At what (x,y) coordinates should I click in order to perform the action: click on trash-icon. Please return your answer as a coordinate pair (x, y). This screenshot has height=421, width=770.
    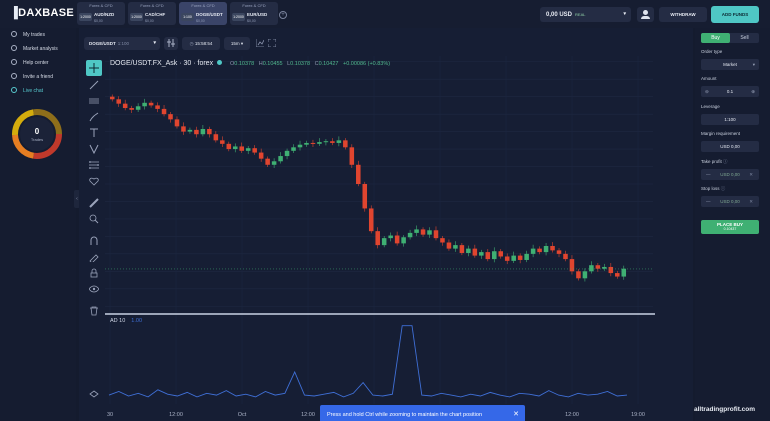
    Looking at the image, I should click on (94, 311).